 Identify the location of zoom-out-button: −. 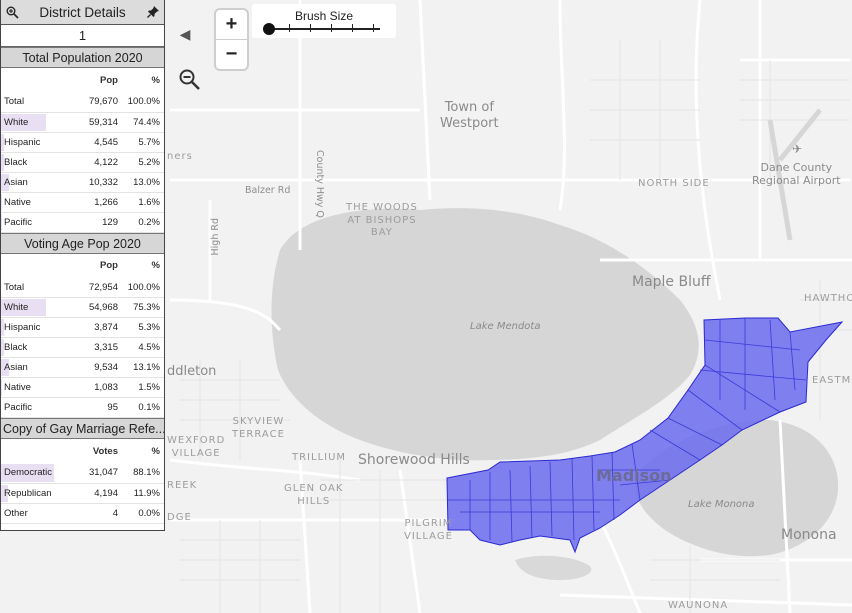
(231, 54).